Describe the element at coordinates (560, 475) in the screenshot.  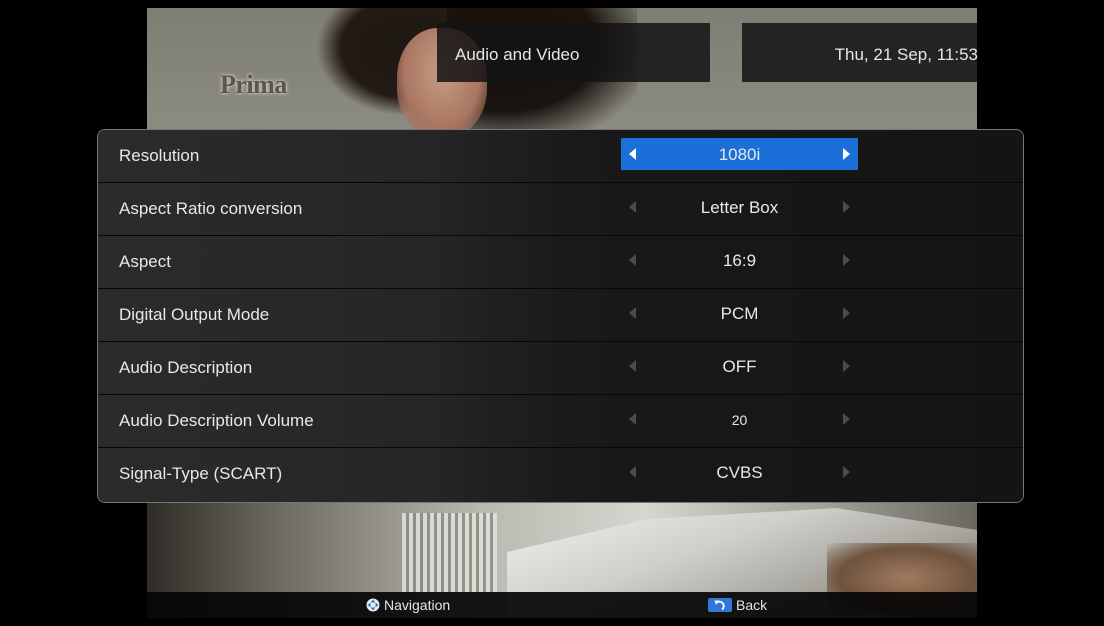
I see `setting-row-signal-type-scart: Signal-Type (SCART) CVBS` at that location.